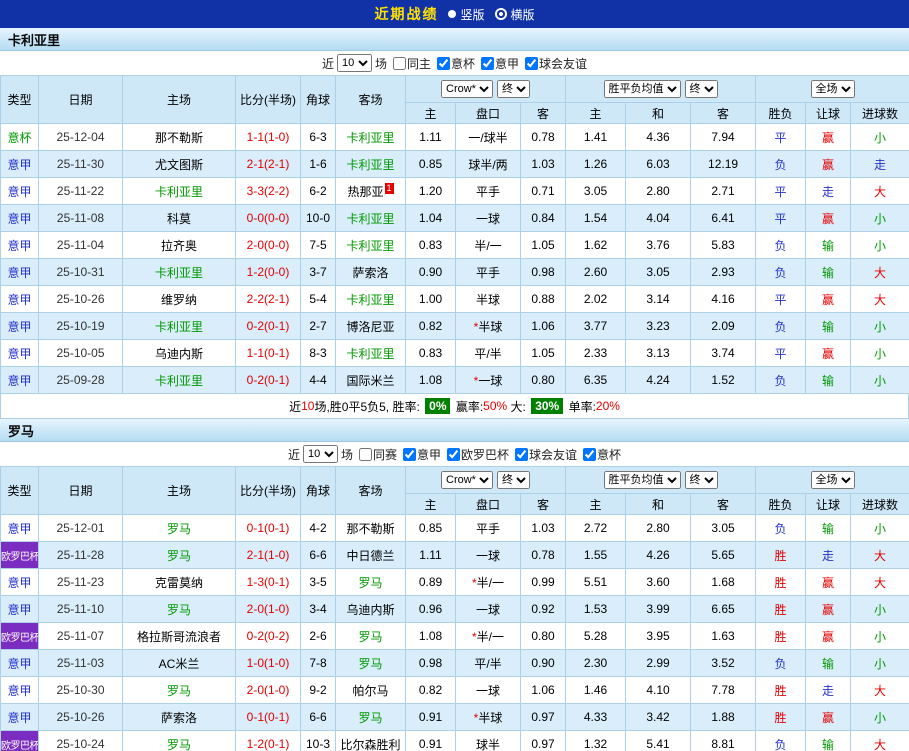 This screenshot has width=909, height=751. Describe the element at coordinates (543, 380) in the screenshot. I see `odds-away-cell: 0.80` at that location.